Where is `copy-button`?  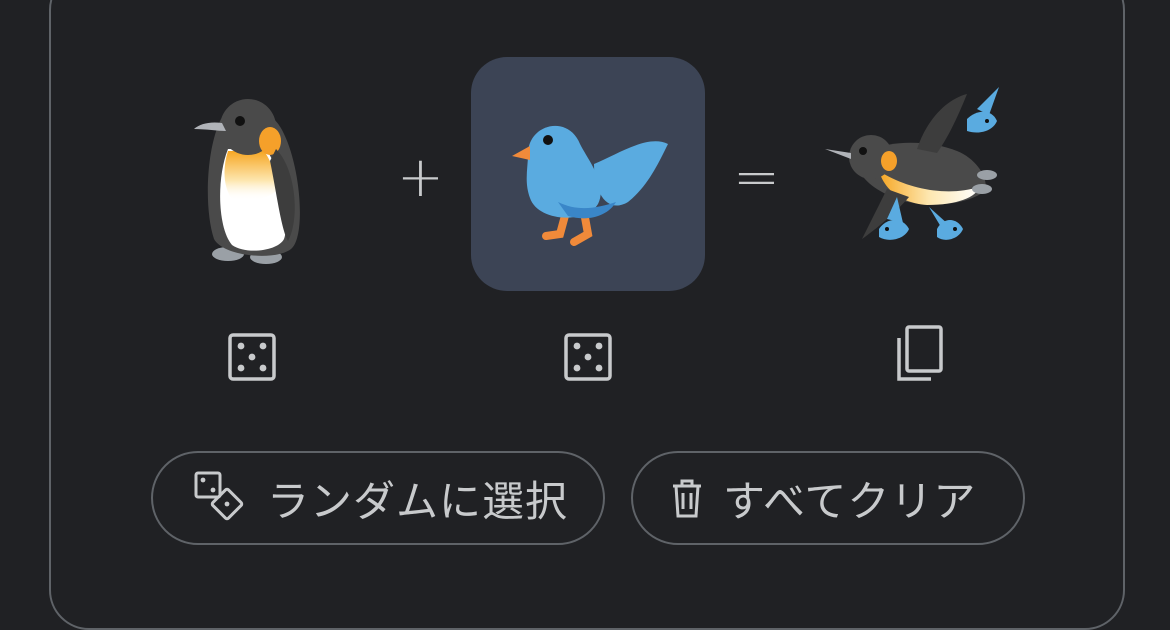 copy-button is located at coordinates (919, 353).